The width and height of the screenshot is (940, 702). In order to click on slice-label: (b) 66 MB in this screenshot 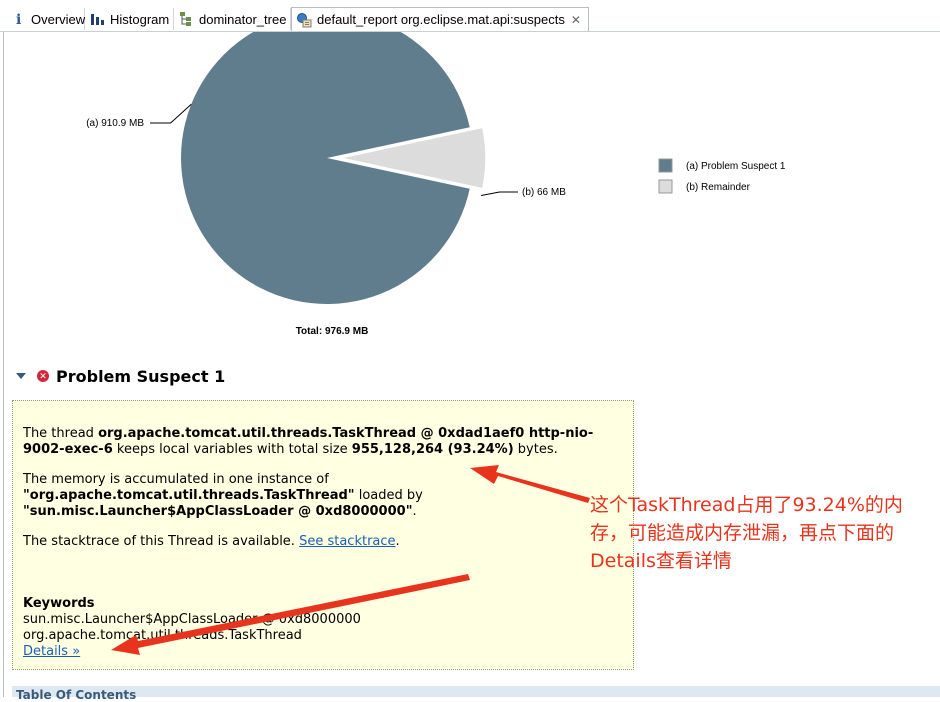, I will do `click(544, 192)`.